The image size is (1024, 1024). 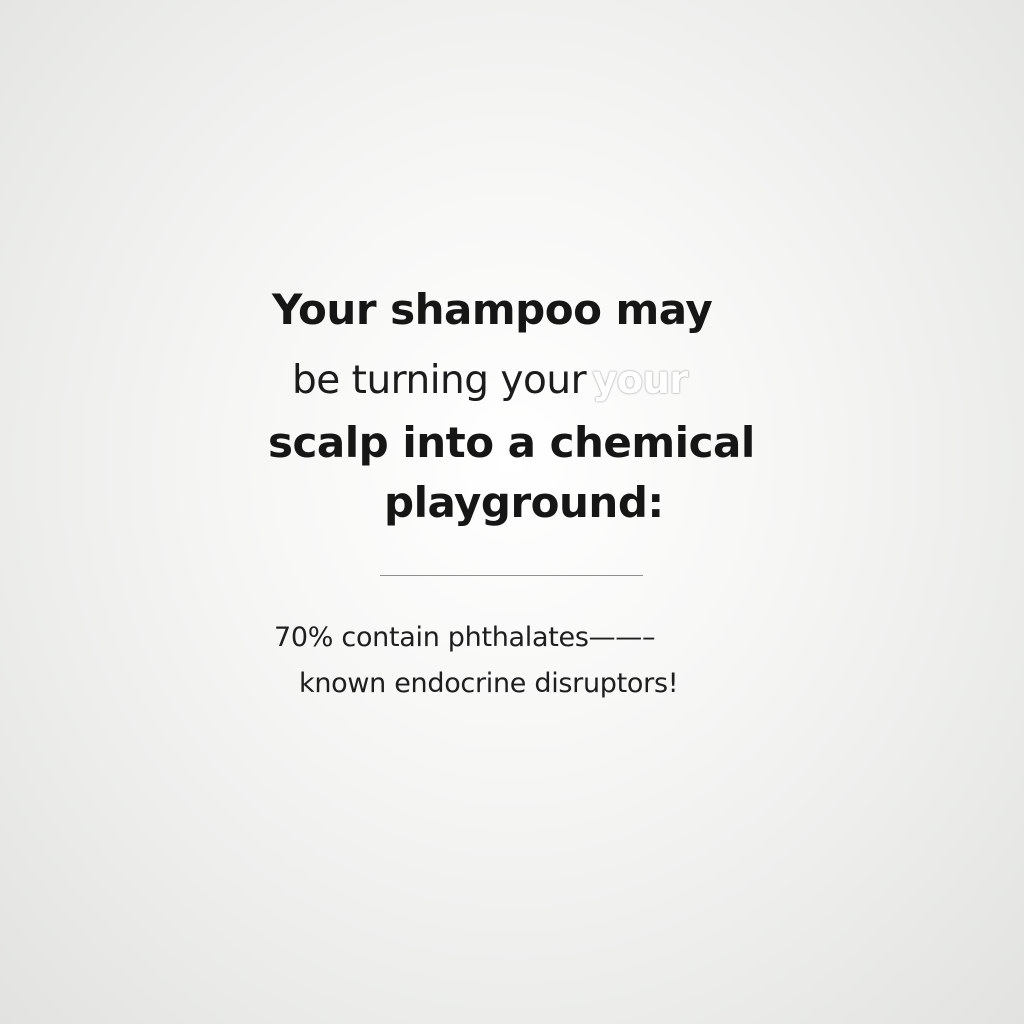 I want to click on headline-line-3: scalp into a chemical, so click(x=511, y=442).